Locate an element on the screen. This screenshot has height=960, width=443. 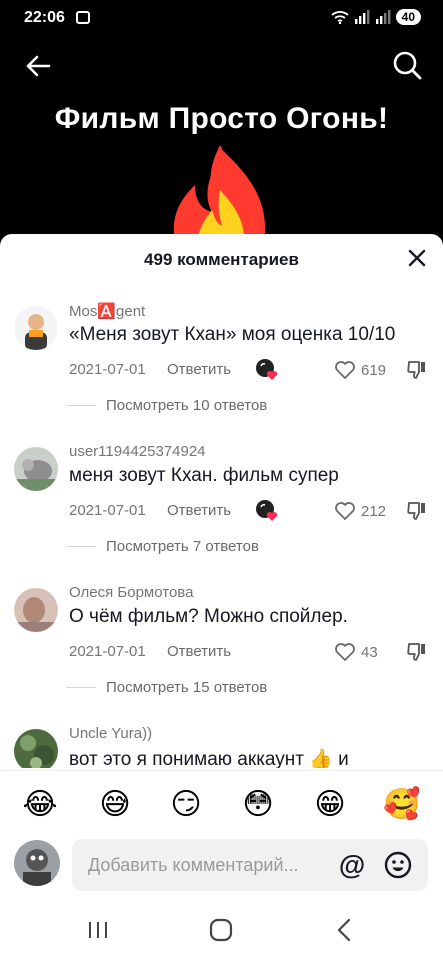
comment-username: Олеся Бормотова is located at coordinates (131, 592).